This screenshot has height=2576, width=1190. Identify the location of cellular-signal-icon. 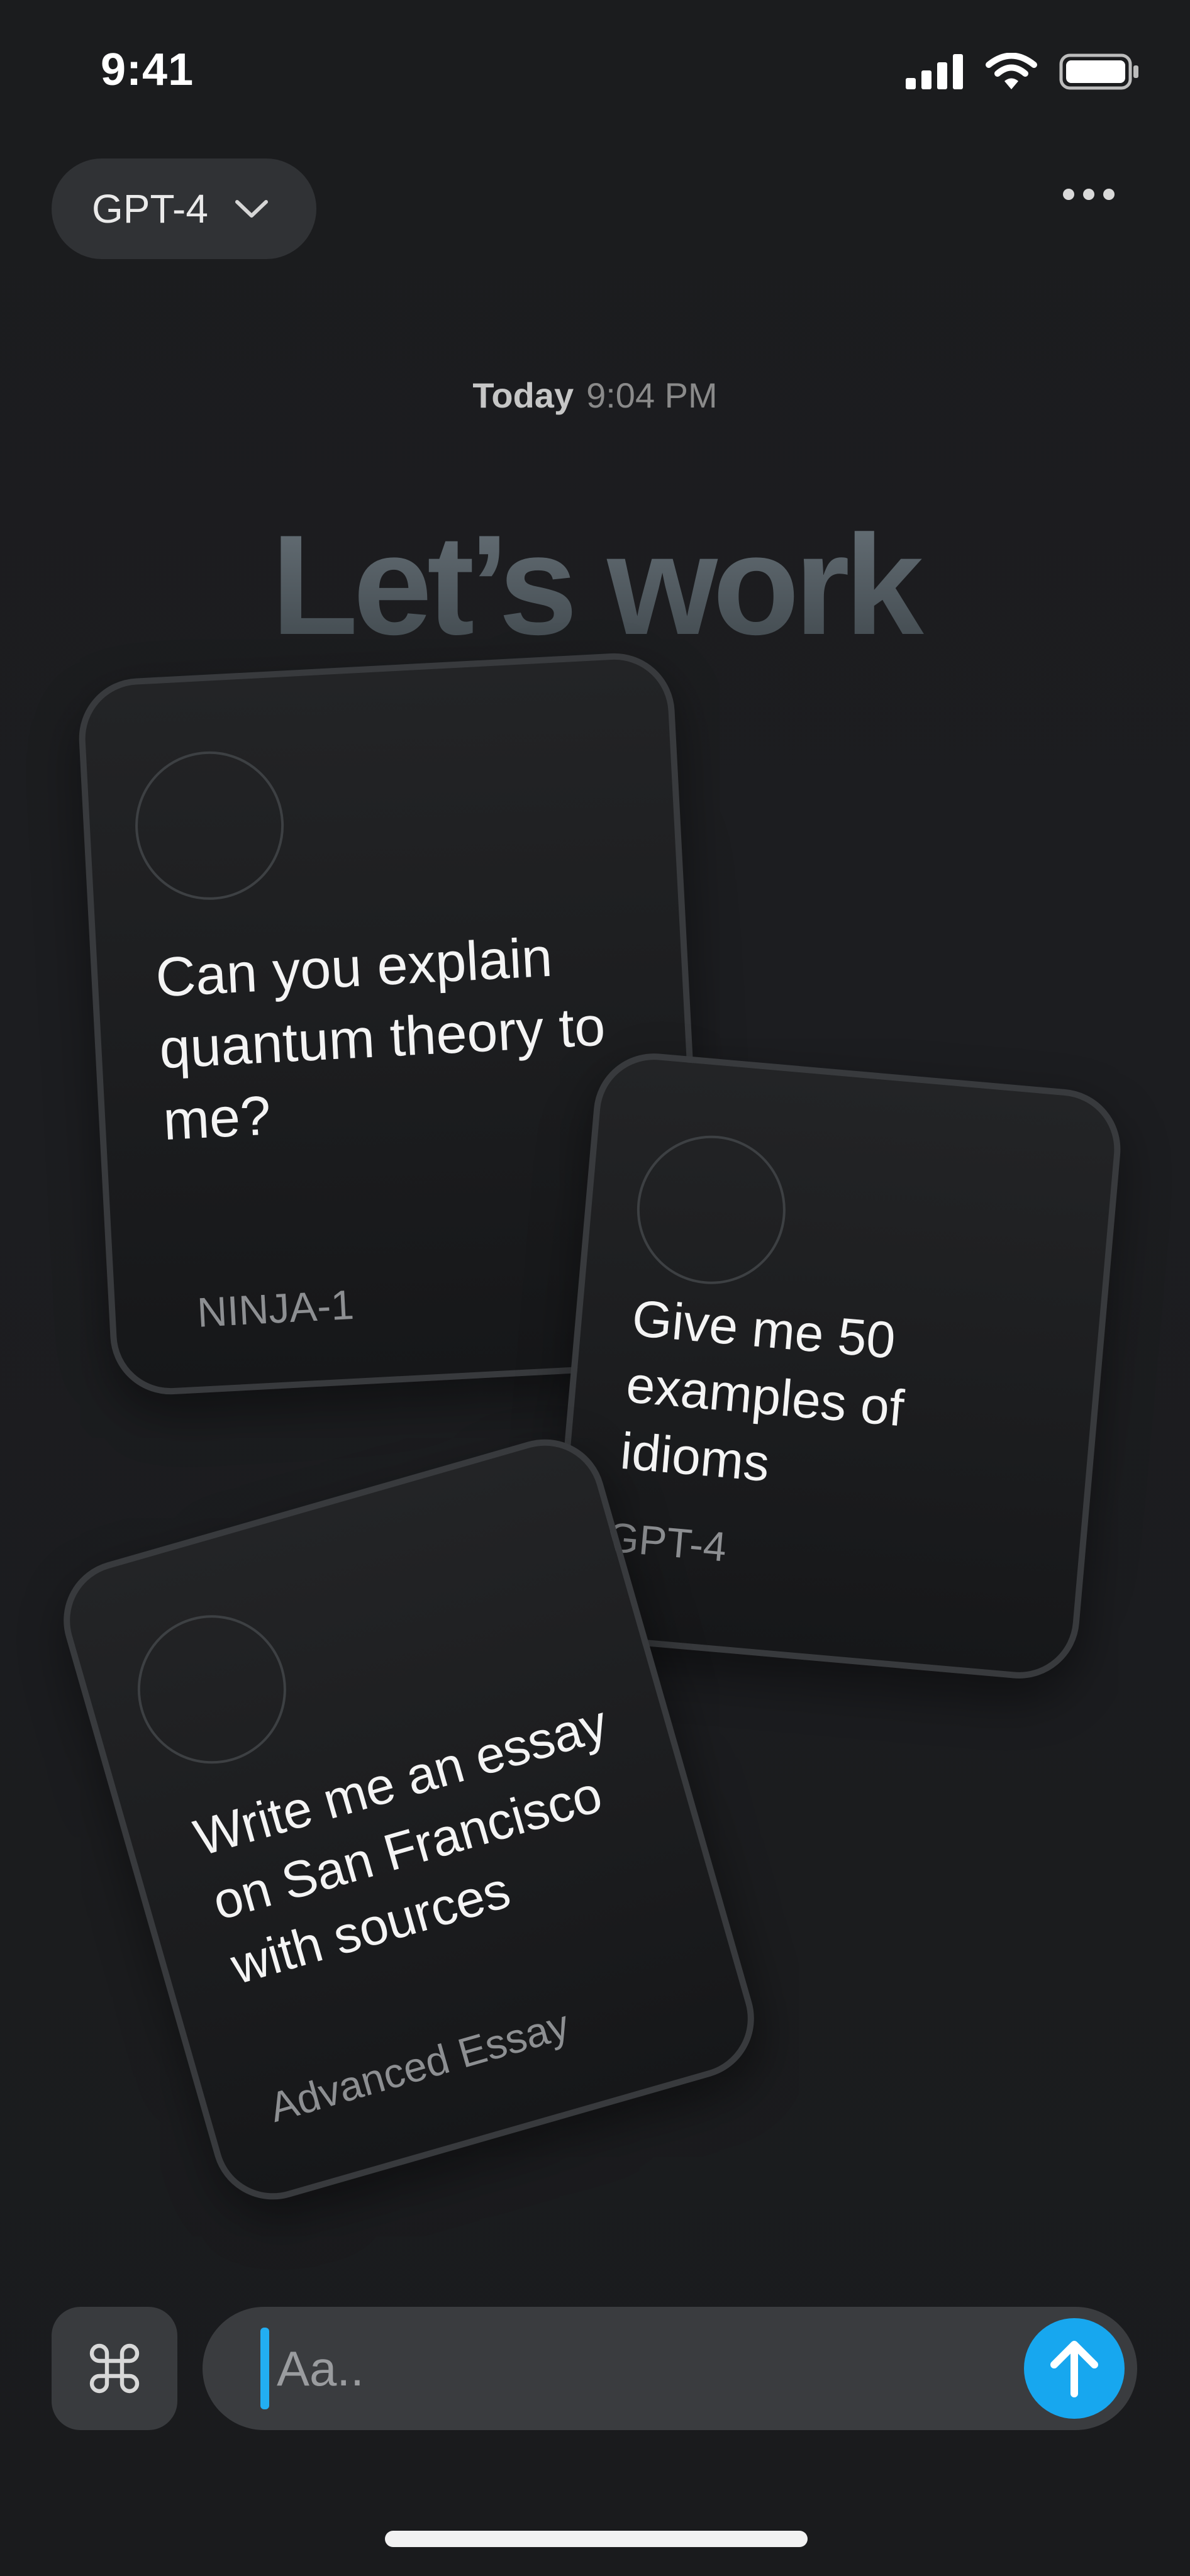
(934, 71).